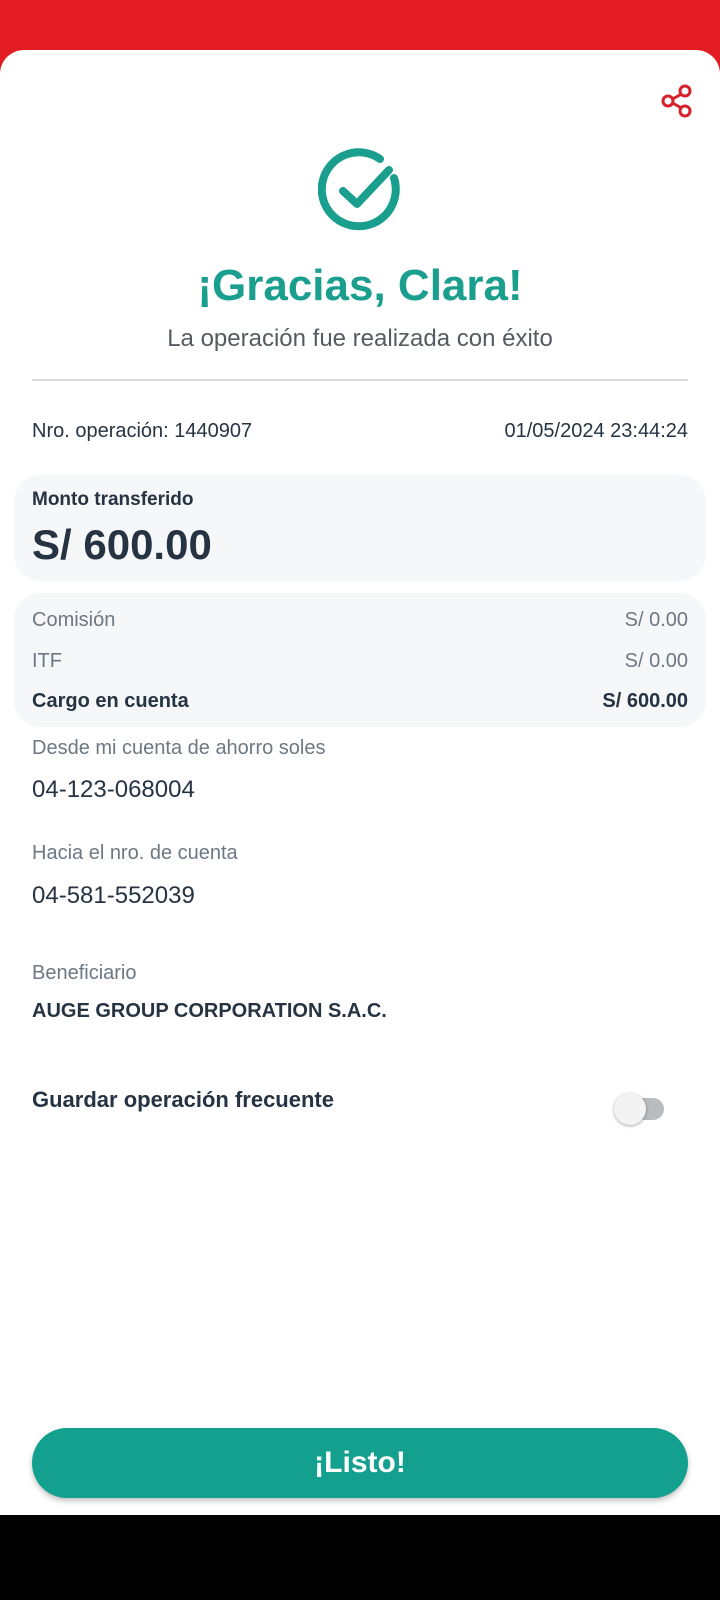 The width and height of the screenshot is (720, 1600). I want to click on to-account-label: Hacia el nro. de cuenta, so click(135, 853).